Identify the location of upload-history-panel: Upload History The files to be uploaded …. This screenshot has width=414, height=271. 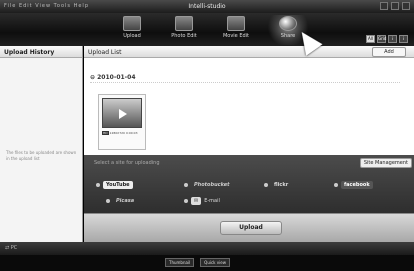
(41, 144).